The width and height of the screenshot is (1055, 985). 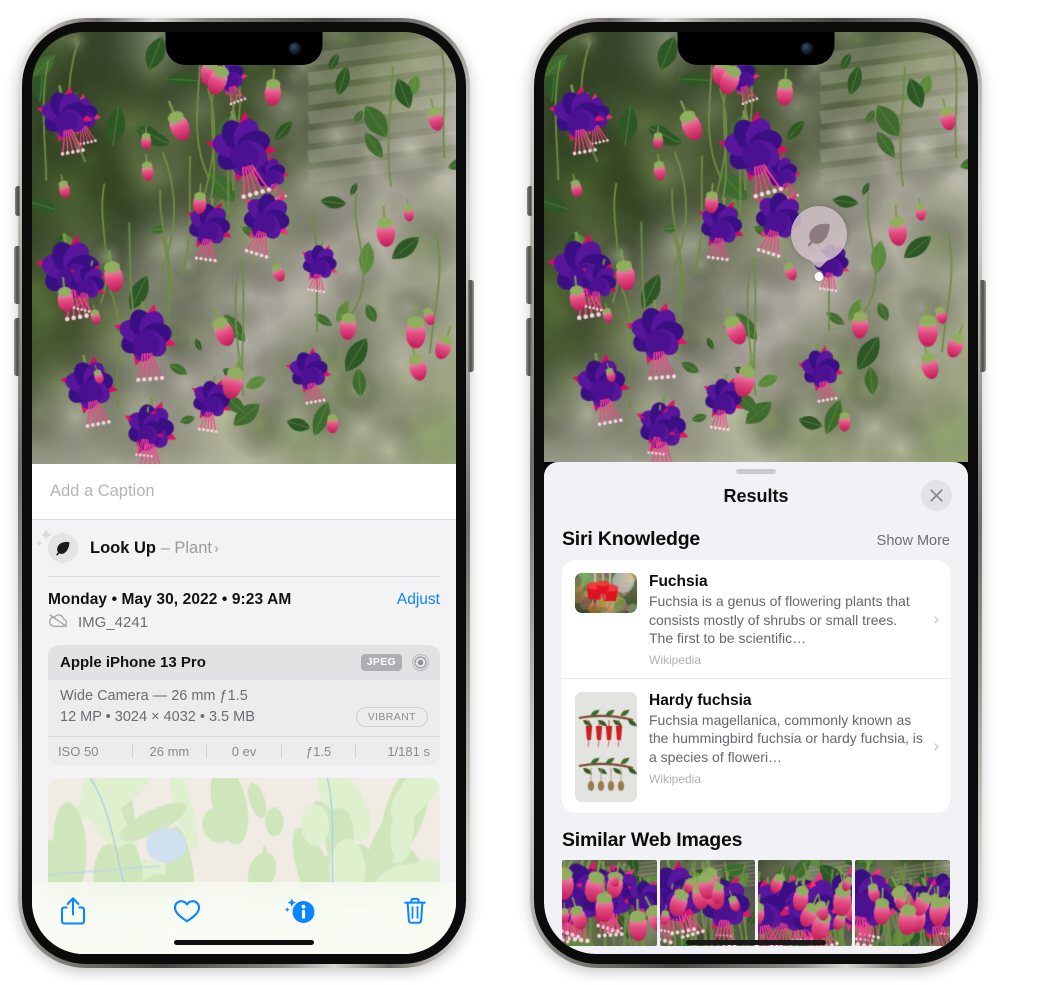 I want to click on look-up-subject: Plant, so click(x=193, y=547).